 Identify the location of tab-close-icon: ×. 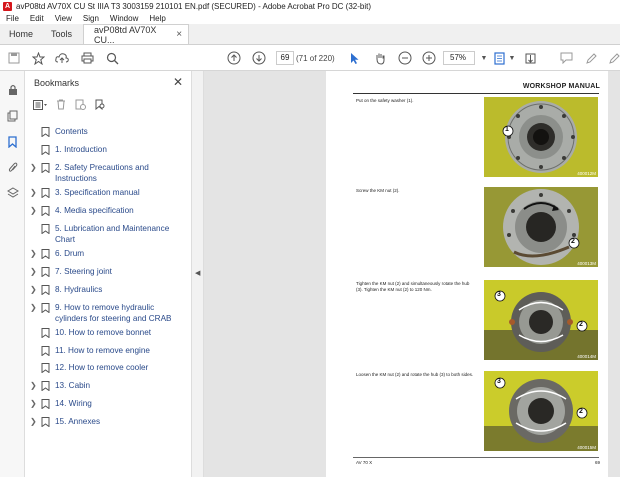
(179, 34).